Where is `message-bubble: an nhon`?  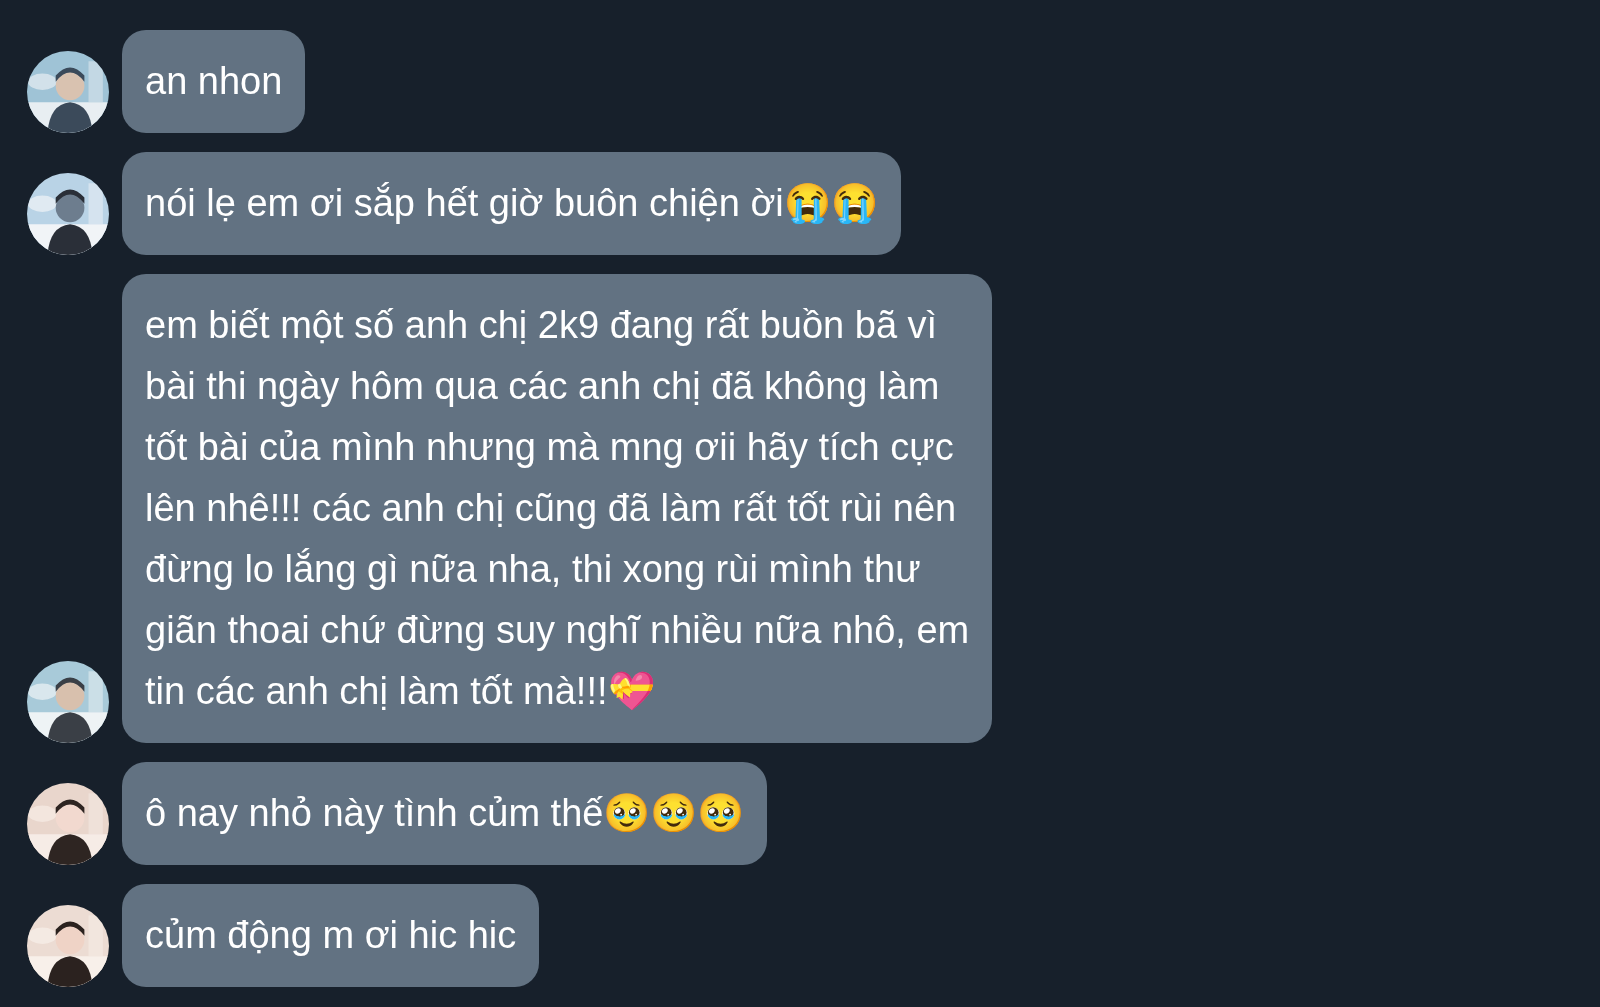
message-bubble: an nhon is located at coordinates (214, 81).